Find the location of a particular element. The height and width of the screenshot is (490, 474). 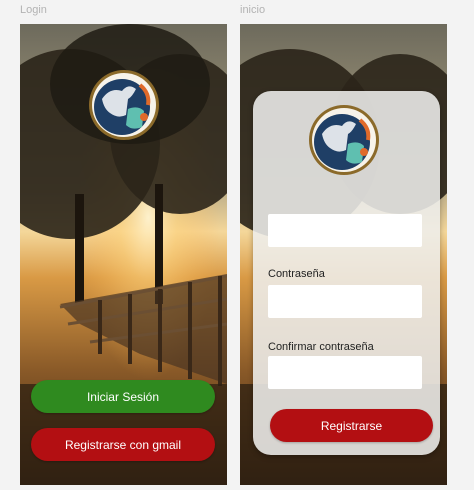

password-field is located at coordinates (345, 301).